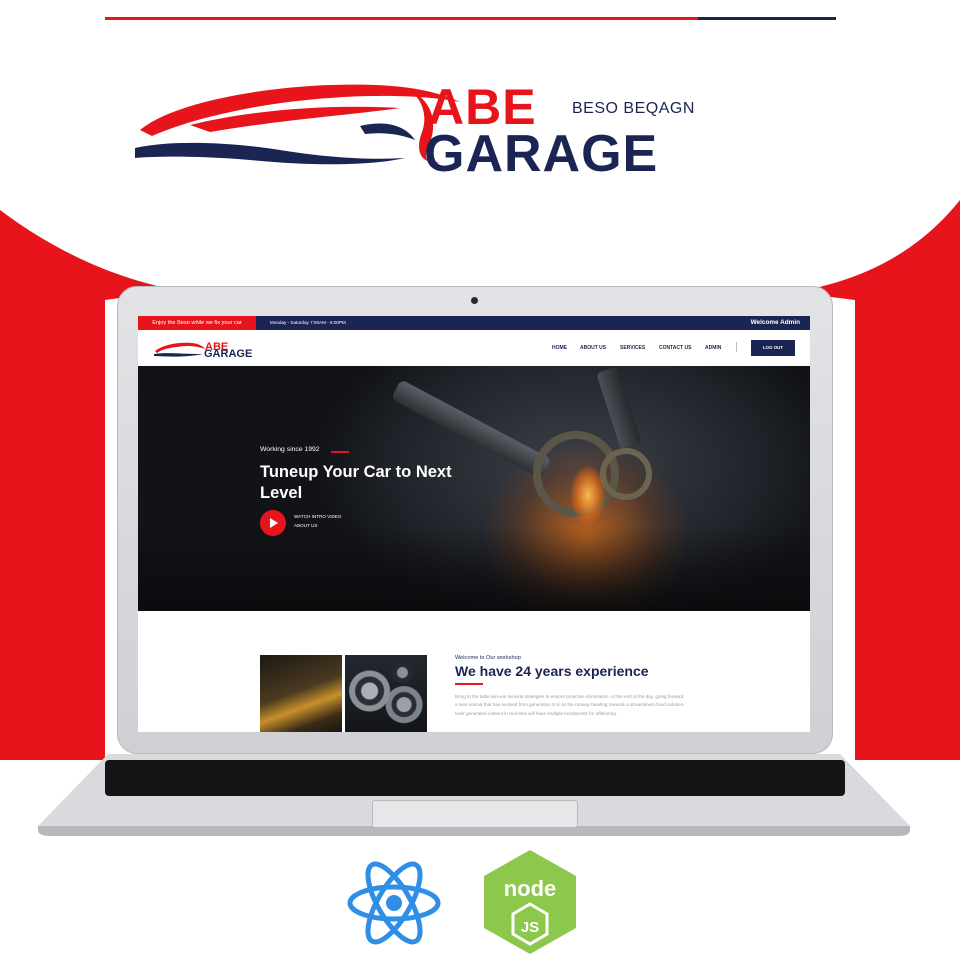 The width and height of the screenshot is (960, 960). I want to click on topbar-tagline: Enjoy the Beso while we fix your car, so click(197, 323).